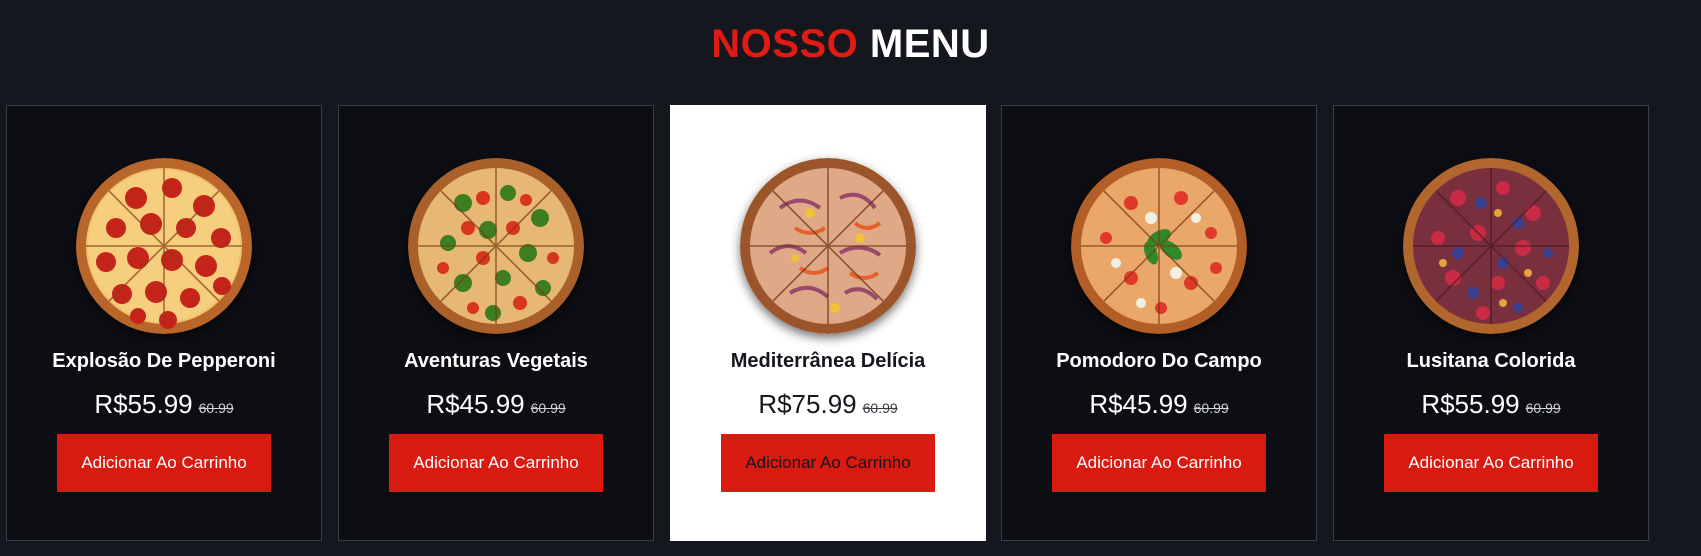 The width and height of the screenshot is (1701, 556). What do you see at coordinates (164, 361) in the screenshot?
I see `menu-item-name: Explosão De Pepperoni` at bounding box center [164, 361].